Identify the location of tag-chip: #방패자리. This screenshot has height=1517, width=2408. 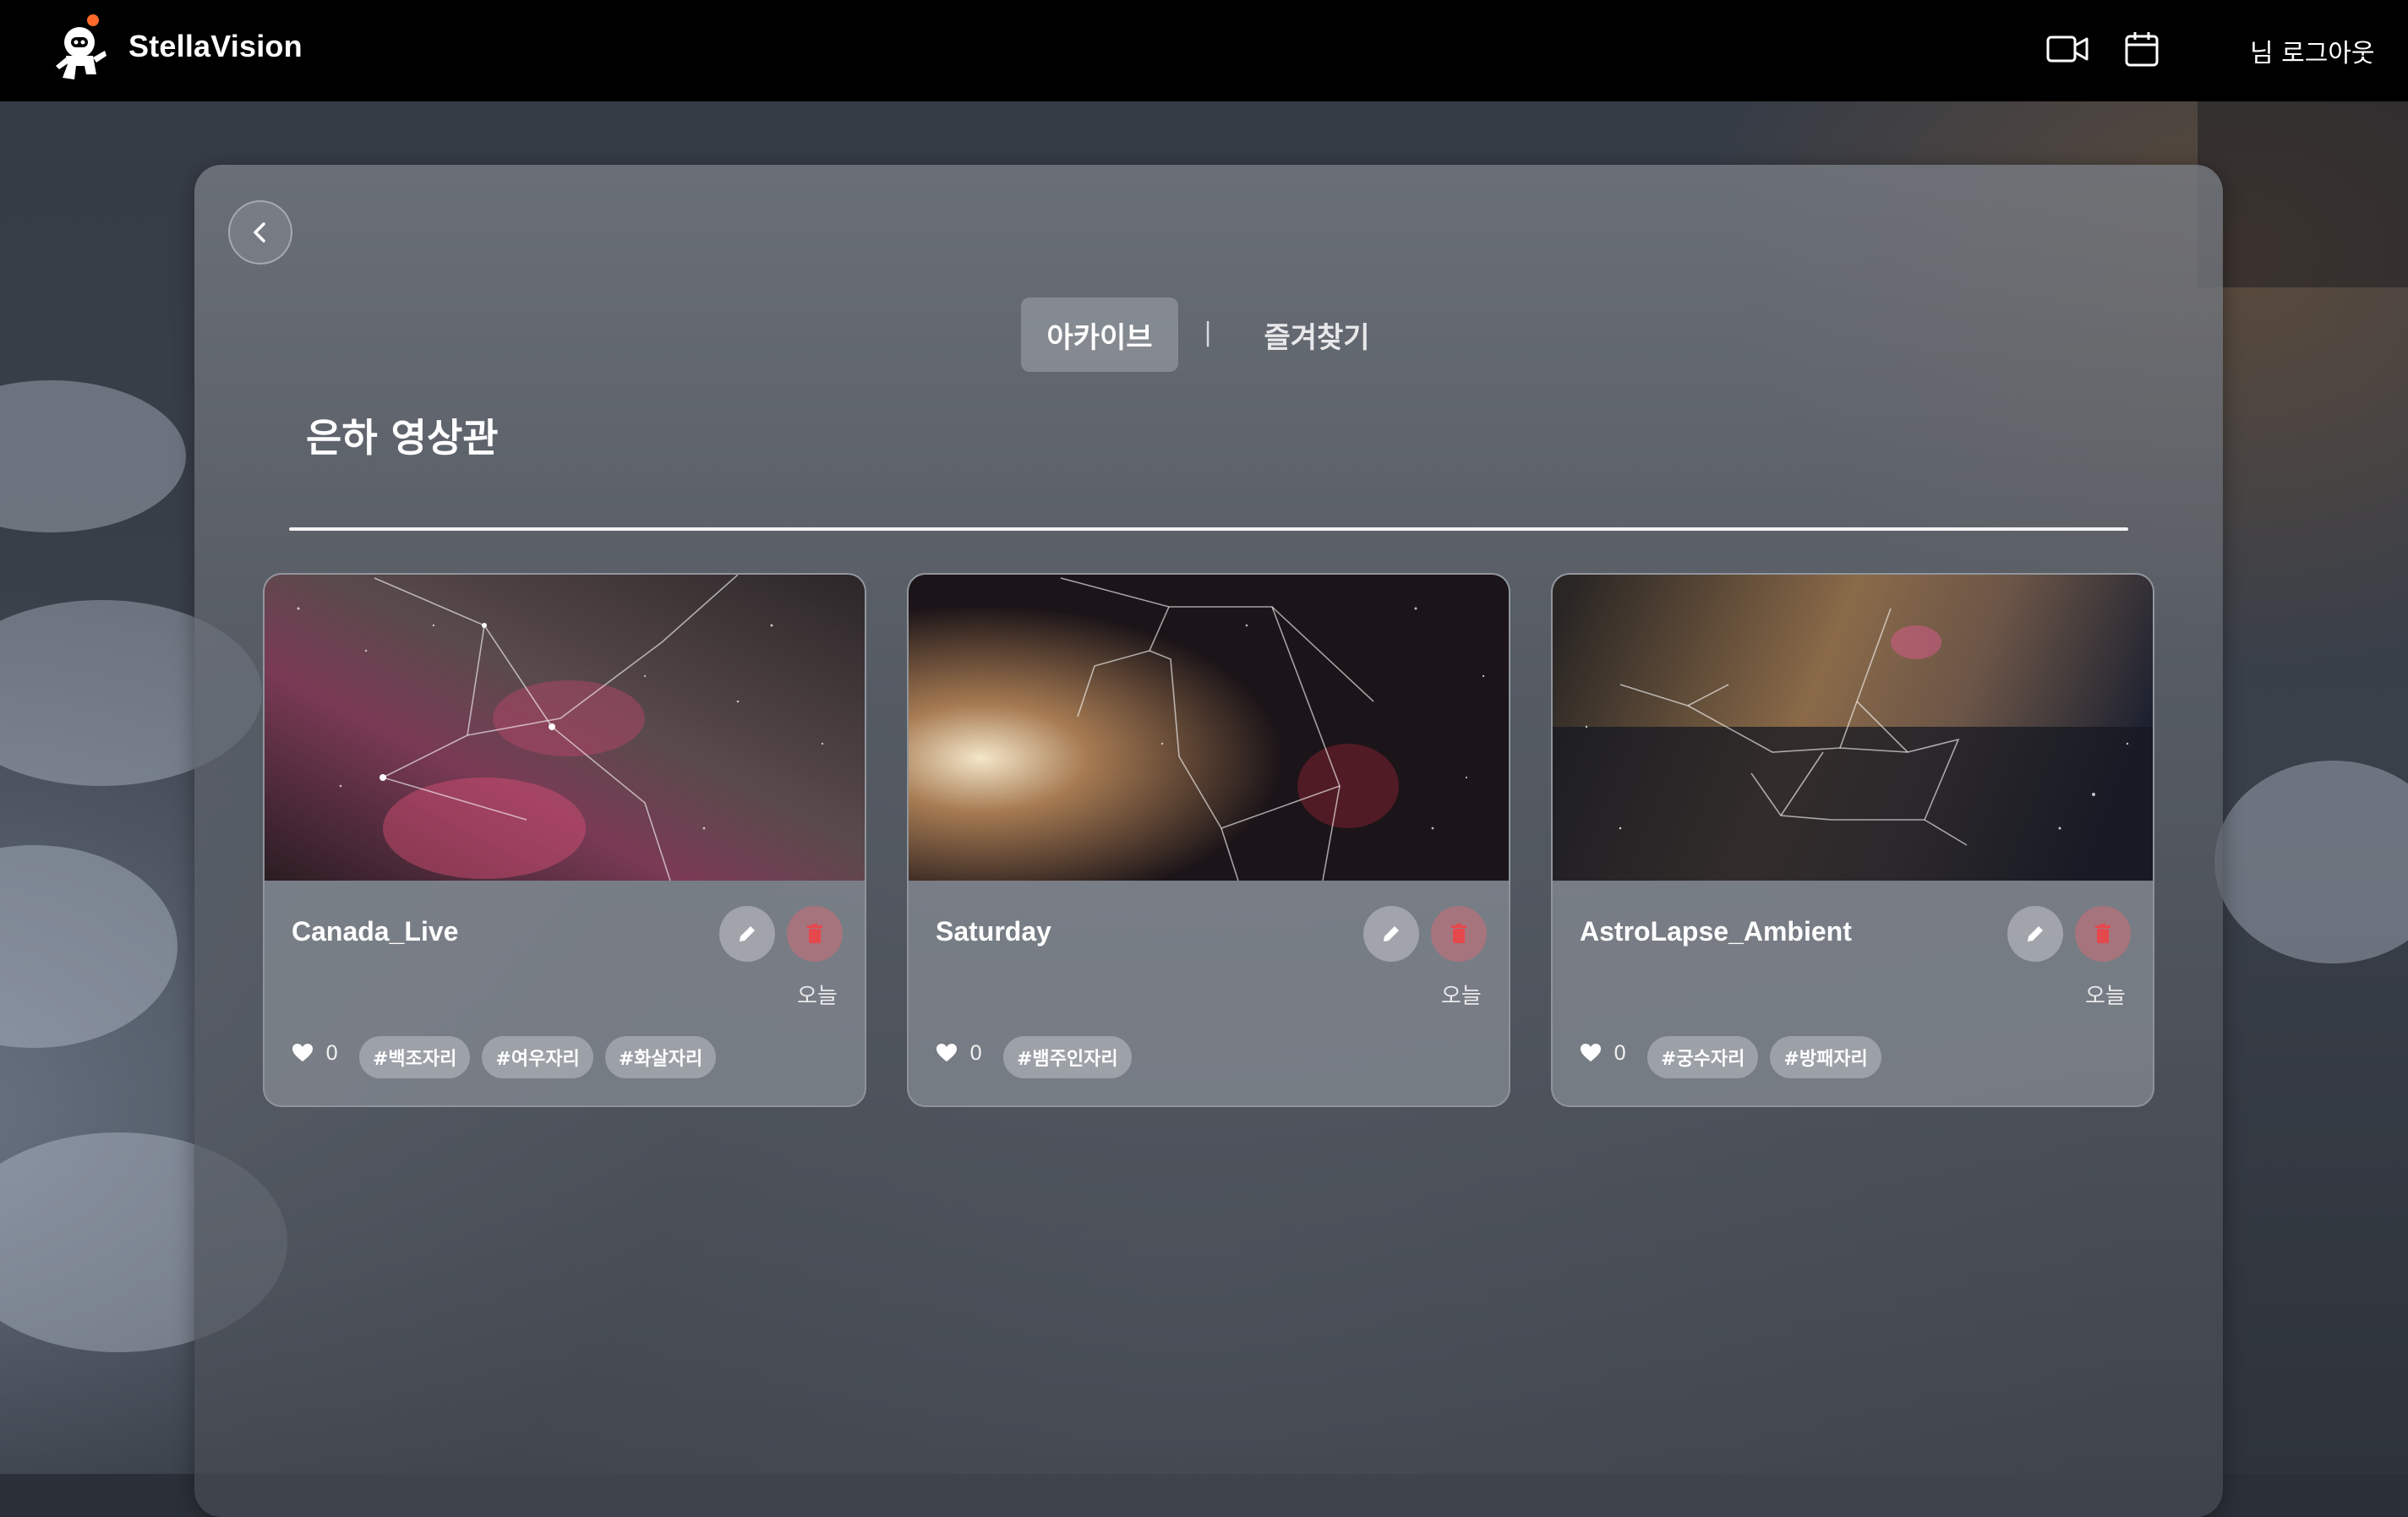
(1826, 1057).